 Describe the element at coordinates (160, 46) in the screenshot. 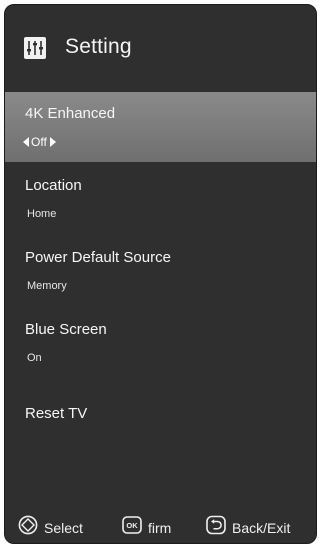

I see `header: Setting` at that location.